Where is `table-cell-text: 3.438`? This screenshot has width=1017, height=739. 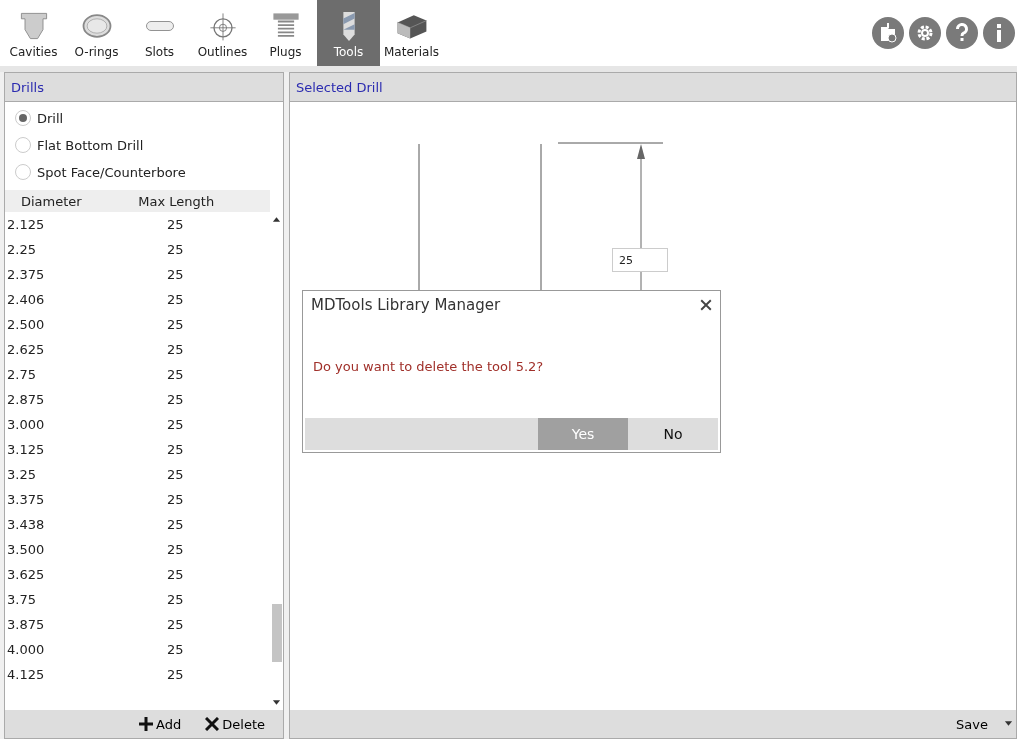
table-cell-text: 3.438 is located at coordinates (26, 524).